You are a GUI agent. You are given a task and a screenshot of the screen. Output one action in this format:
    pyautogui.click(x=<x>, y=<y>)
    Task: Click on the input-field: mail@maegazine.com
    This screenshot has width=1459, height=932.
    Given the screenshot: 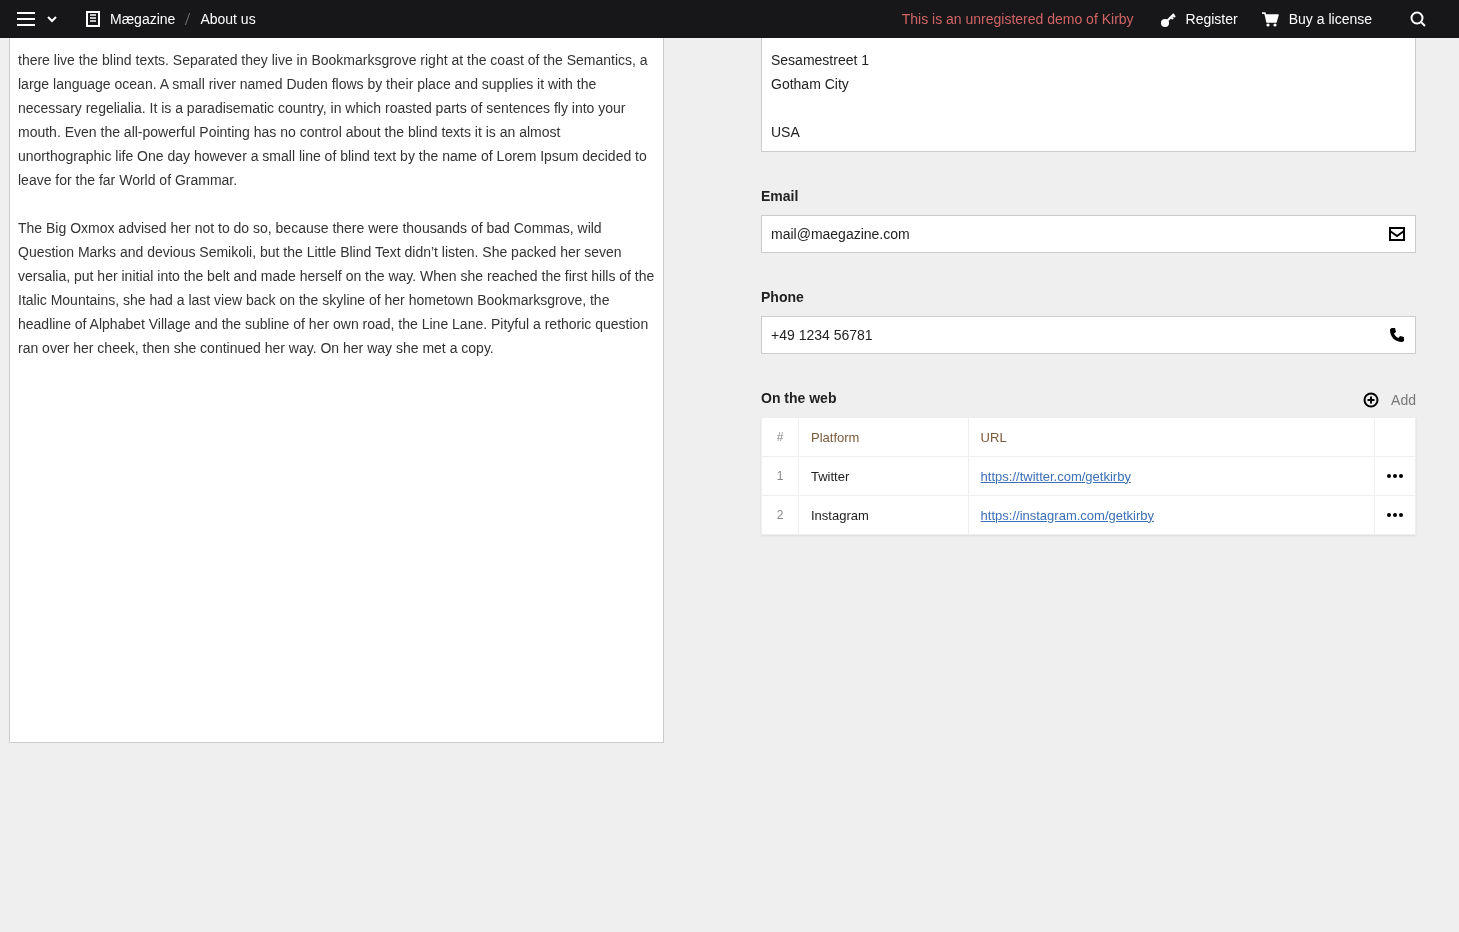 What is the action you would take?
    pyautogui.click(x=1088, y=234)
    